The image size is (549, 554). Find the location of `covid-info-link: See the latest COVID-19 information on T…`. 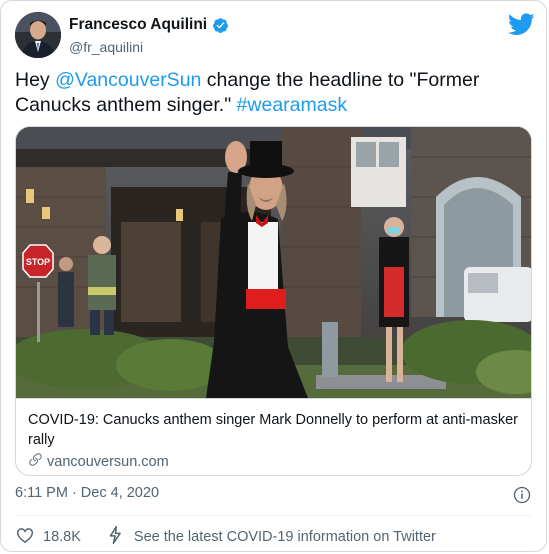

covid-info-link: See the latest COVID-19 information on T… is located at coordinates (271, 537).